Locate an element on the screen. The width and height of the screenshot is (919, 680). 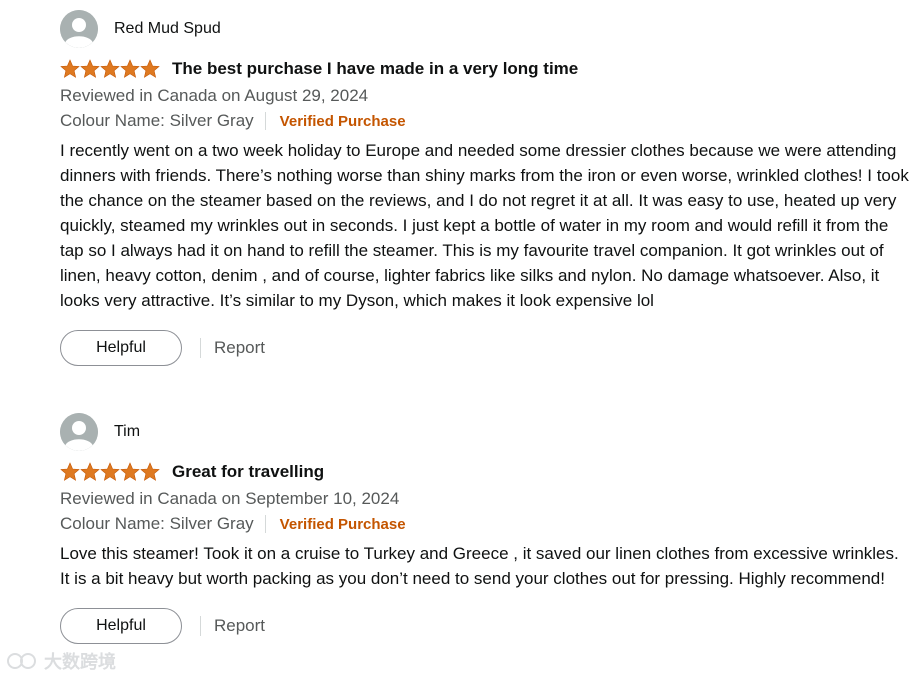
review-title: Great for travelling is located at coordinates (248, 472).